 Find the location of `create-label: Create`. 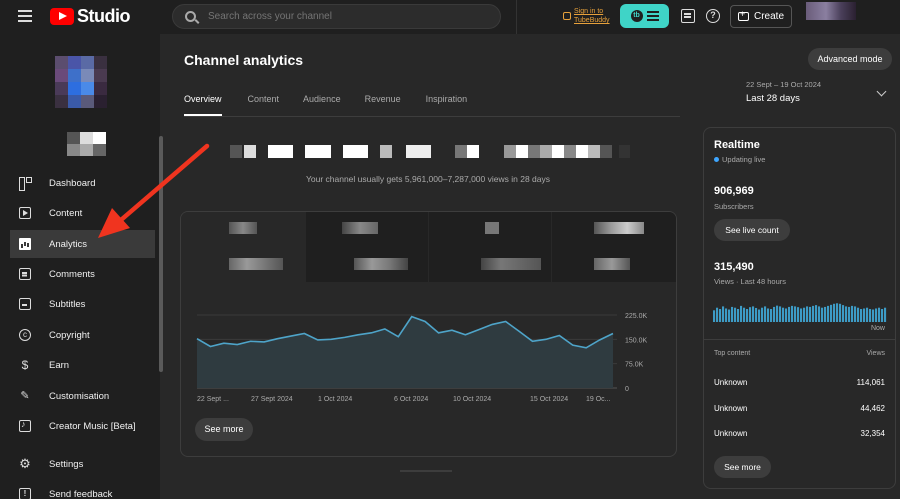

create-label: Create is located at coordinates (768, 16).